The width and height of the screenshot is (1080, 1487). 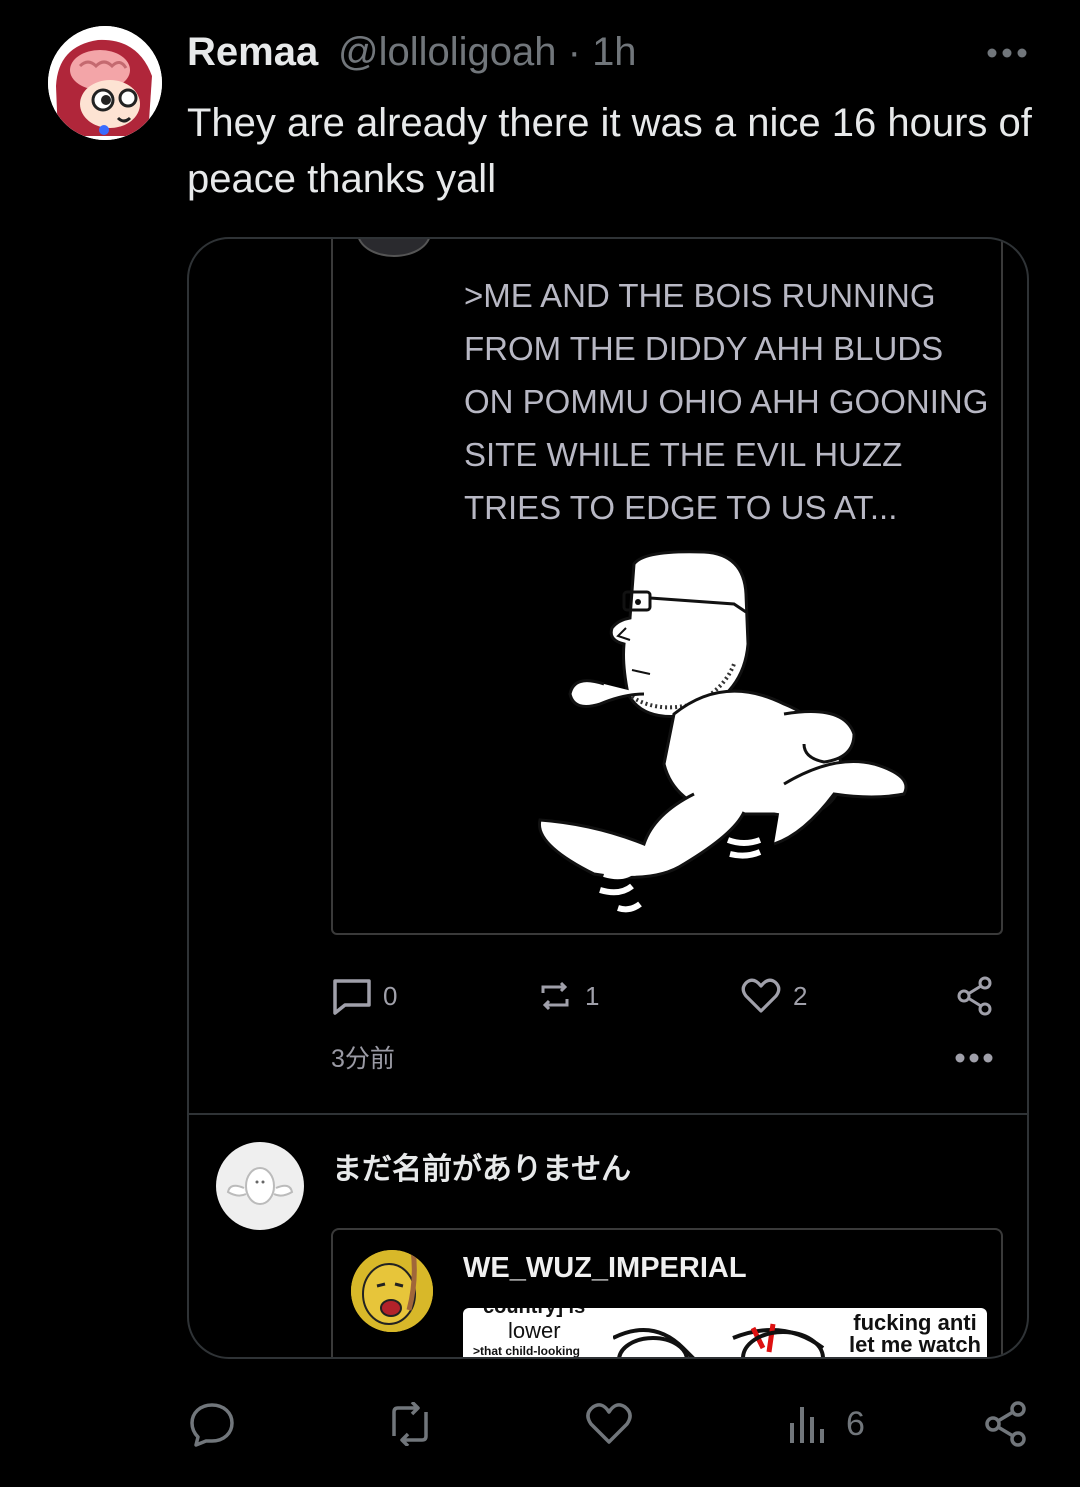 What do you see at coordinates (1007, 53) in the screenshot?
I see `more-options-icon` at bounding box center [1007, 53].